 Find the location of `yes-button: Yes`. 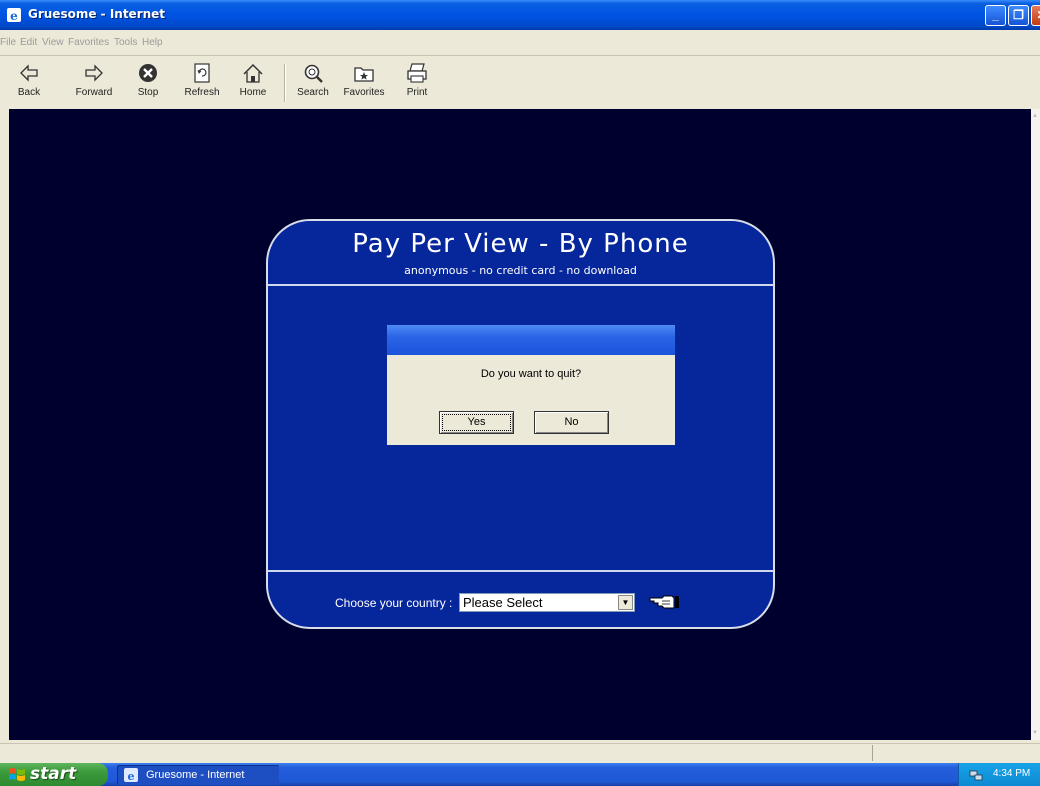

yes-button: Yes is located at coordinates (476, 422).